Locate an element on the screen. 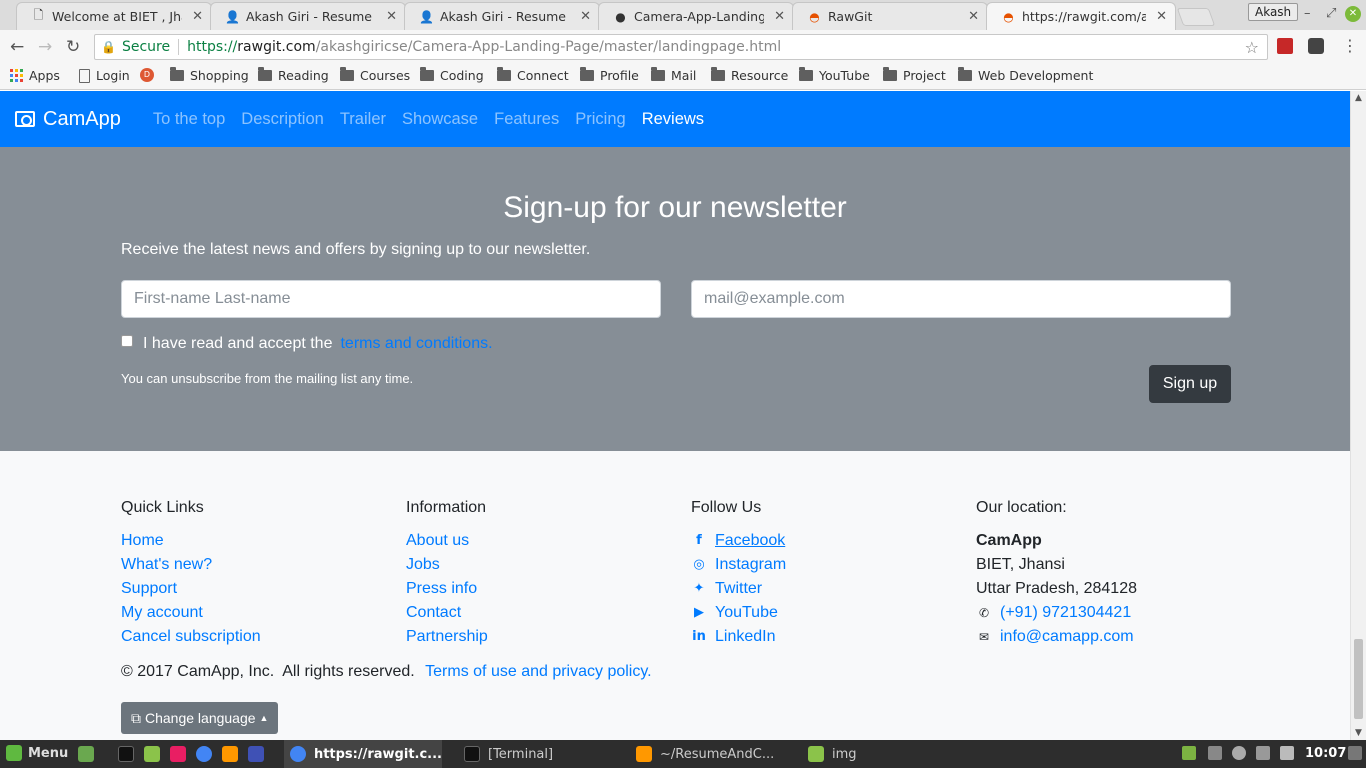 This screenshot has width=1366, height=768. page-icon is located at coordinates (84, 75).